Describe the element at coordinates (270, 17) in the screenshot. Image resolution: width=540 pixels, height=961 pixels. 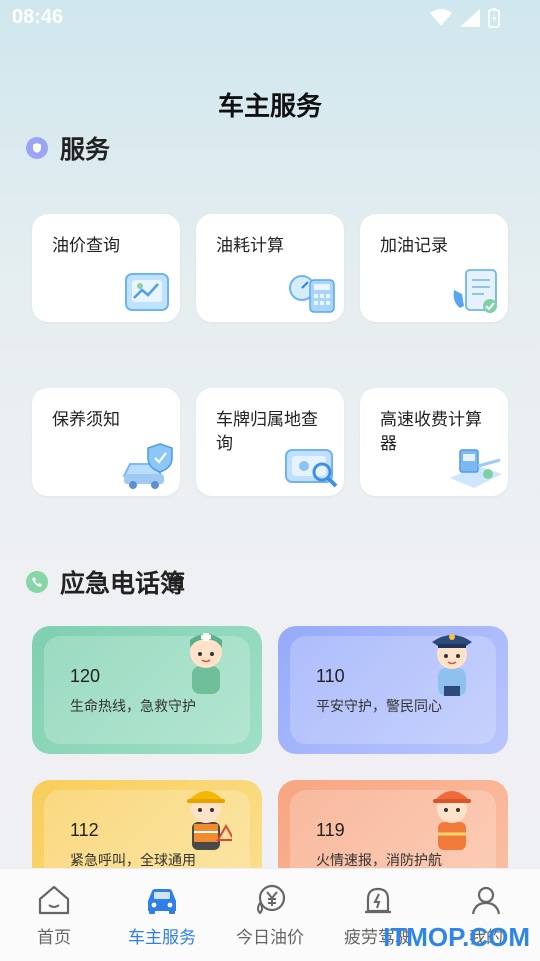
I see `status-bar: 08:46` at that location.